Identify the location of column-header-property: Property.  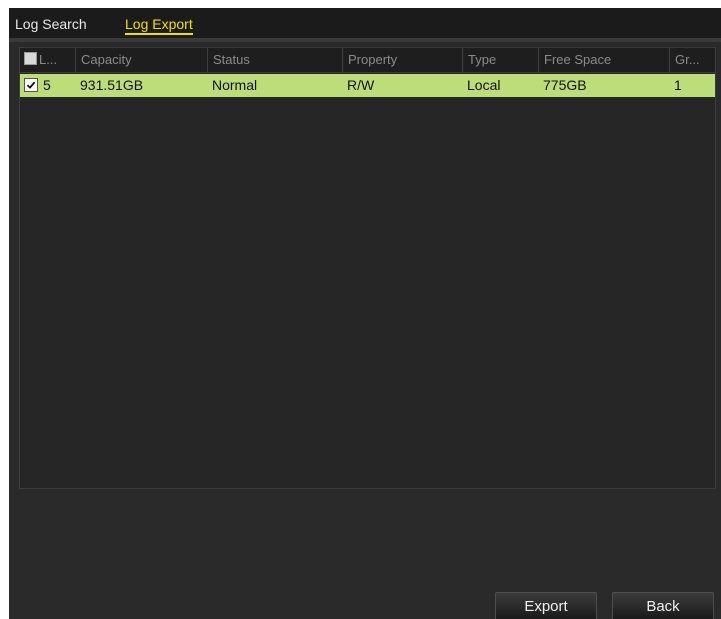
(402, 60).